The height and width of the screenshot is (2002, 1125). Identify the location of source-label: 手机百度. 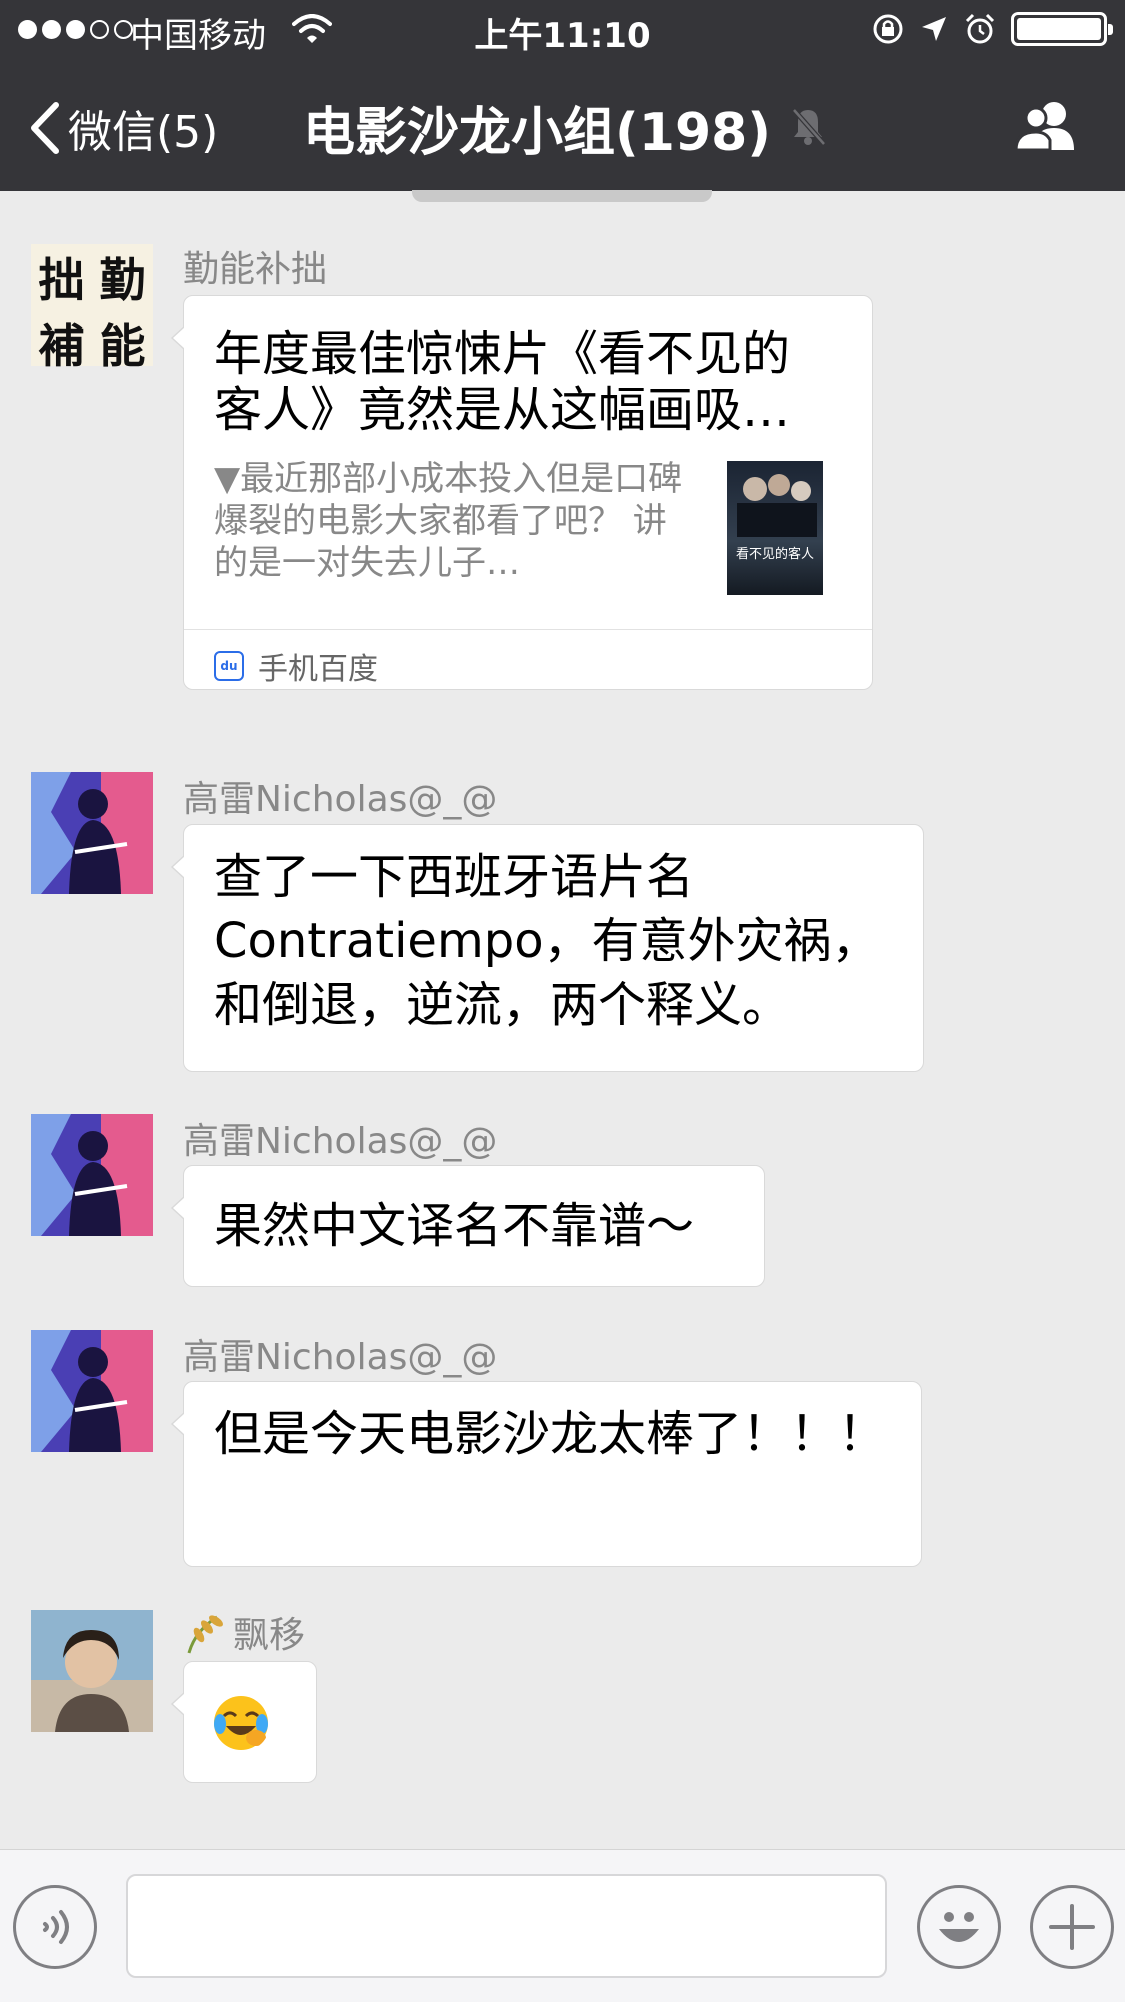
(318, 669).